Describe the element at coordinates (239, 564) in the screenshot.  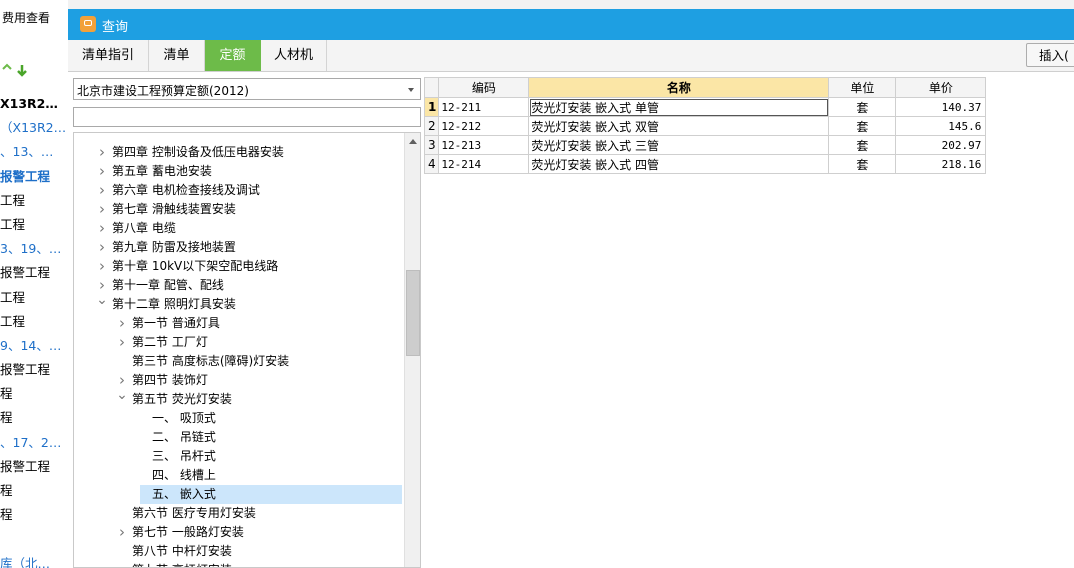
I see `tree-node: › 第九节 高杆灯安装` at that location.